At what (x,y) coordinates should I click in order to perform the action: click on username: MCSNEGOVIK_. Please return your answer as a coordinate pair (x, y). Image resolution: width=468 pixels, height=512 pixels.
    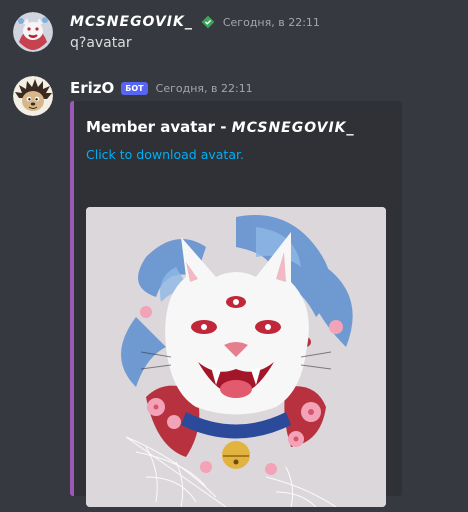
    Looking at the image, I should click on (131, 22).